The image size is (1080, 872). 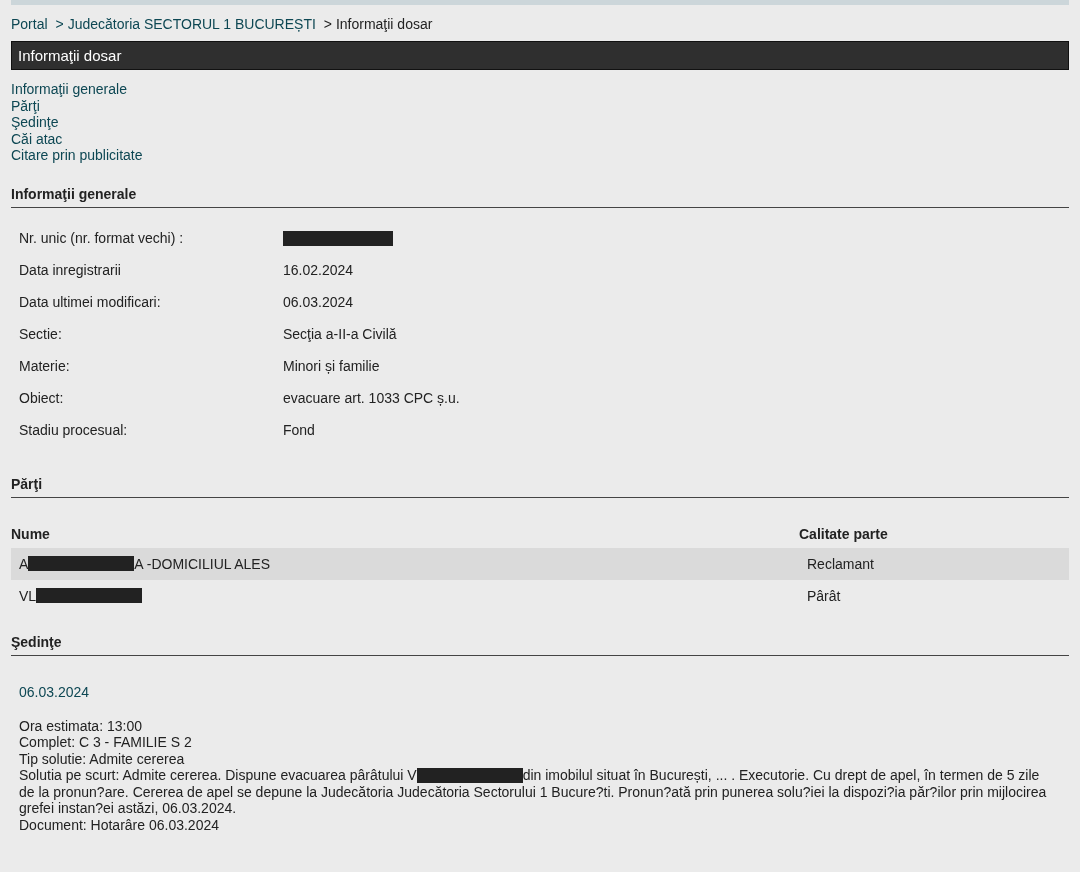 I want to click on section-link: Căi atac, so click(x=37, y=138).